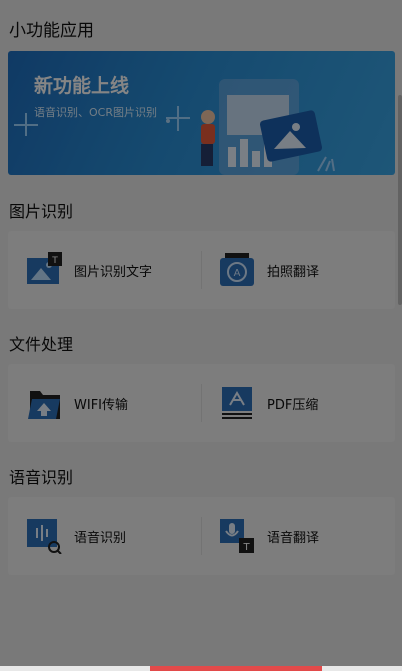  What do you see at coordinates (236, 668) in the screenshot?
I see `bottom-indicator` at bounding box center [236, 668].